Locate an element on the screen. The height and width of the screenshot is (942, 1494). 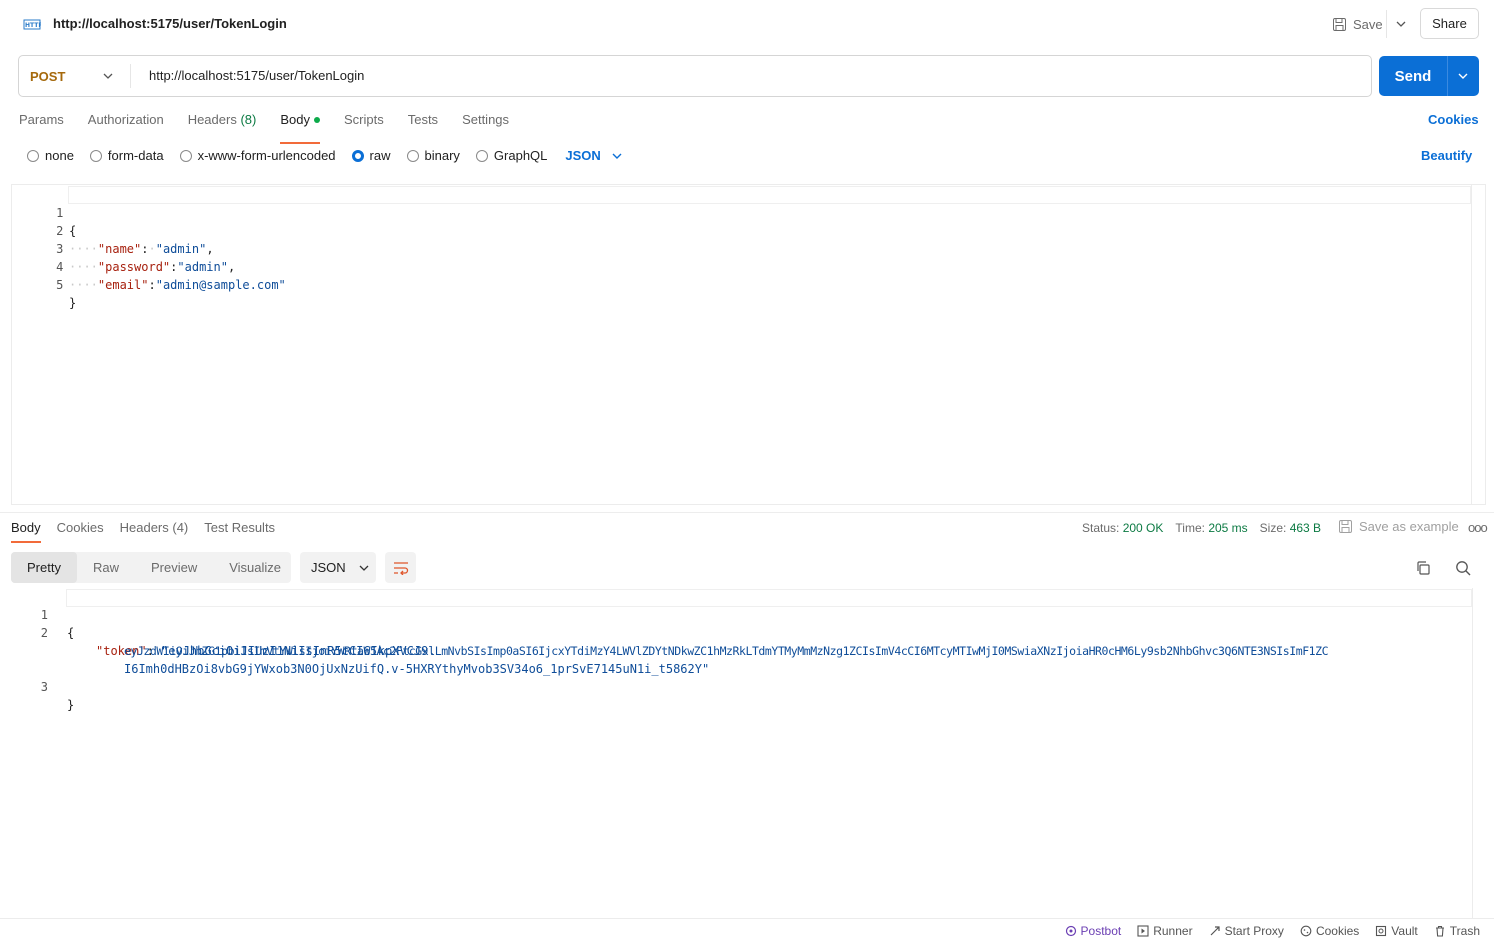
pane-divider is located at coordinates (747, 512).